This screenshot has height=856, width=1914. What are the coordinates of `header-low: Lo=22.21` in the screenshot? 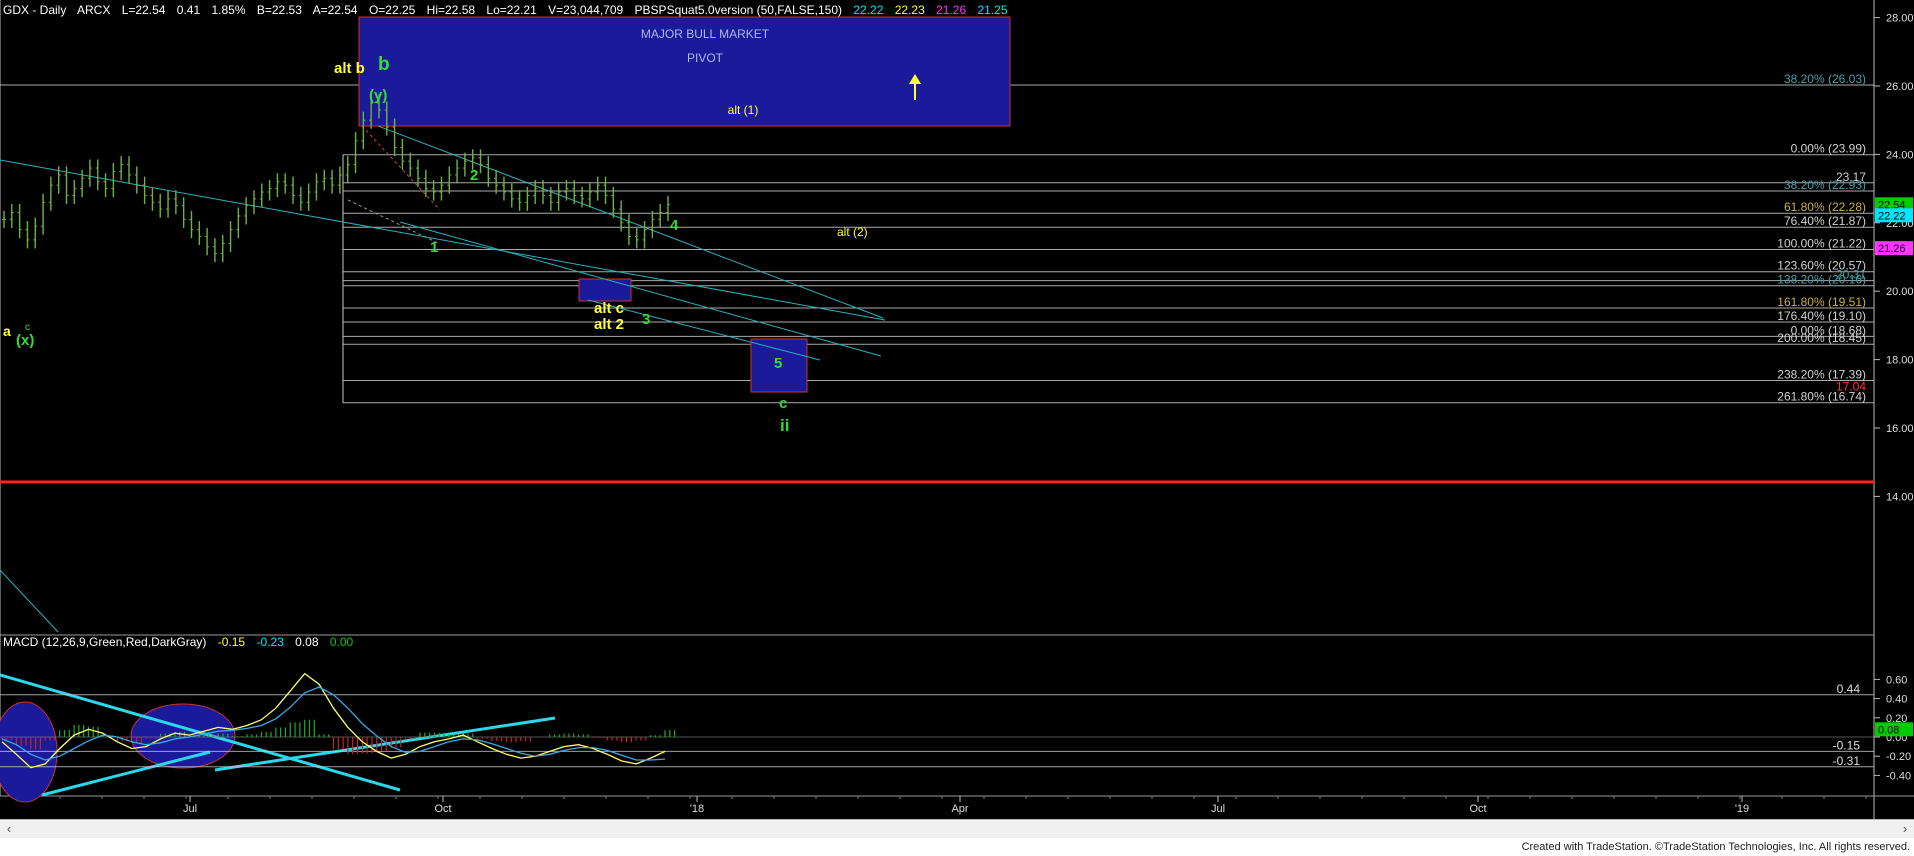 It's located at (511, 10).